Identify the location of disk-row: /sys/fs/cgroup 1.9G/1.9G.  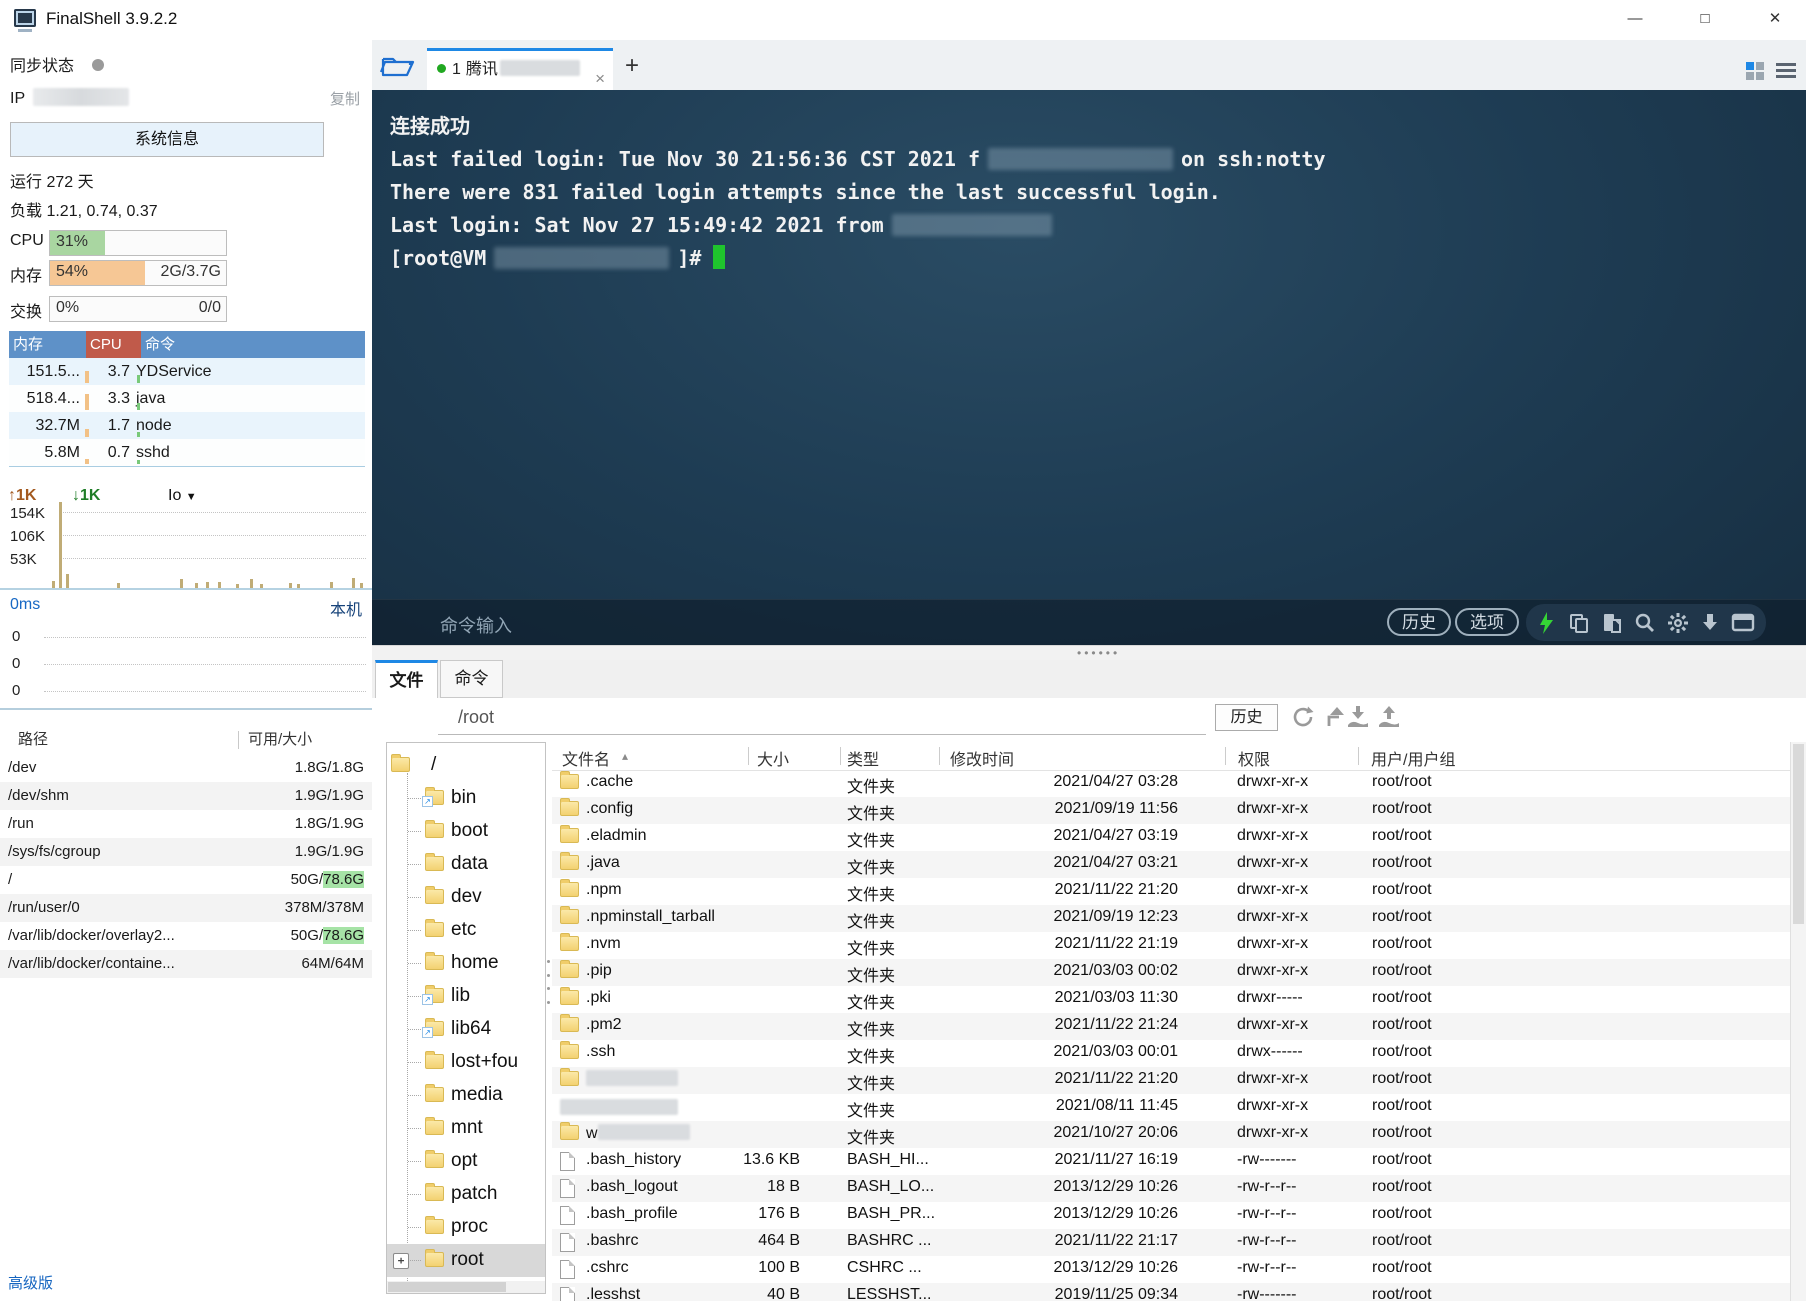
(186, 852).